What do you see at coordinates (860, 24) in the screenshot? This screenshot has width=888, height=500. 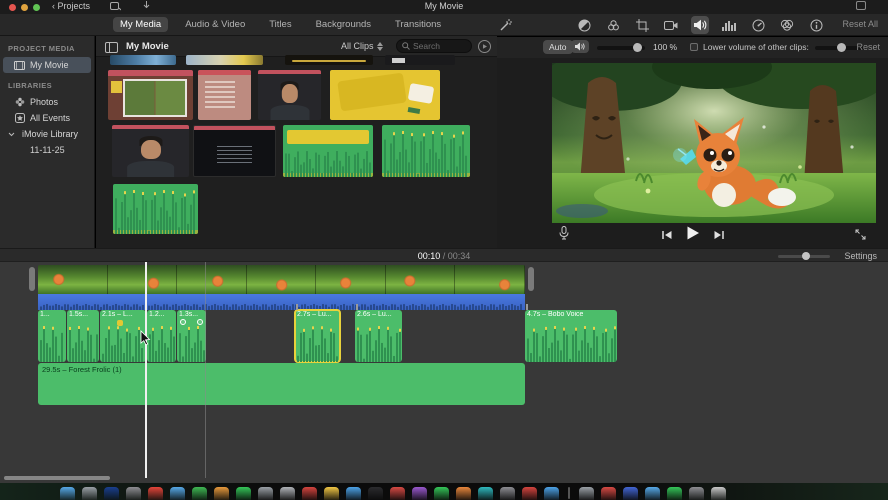 I see `reset-all-button: Reset All` at bounding box center [860, 24].